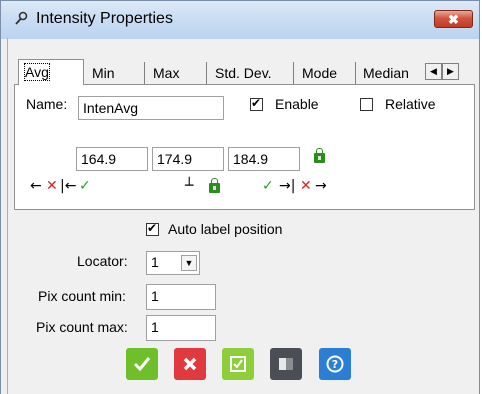 The width and height of the screenshot is (482, 394). What do you see at coordinates (433, 71) in the screenshot?
I see `tab-scroll-left-button: ◀` at bounding box center [433, 71].